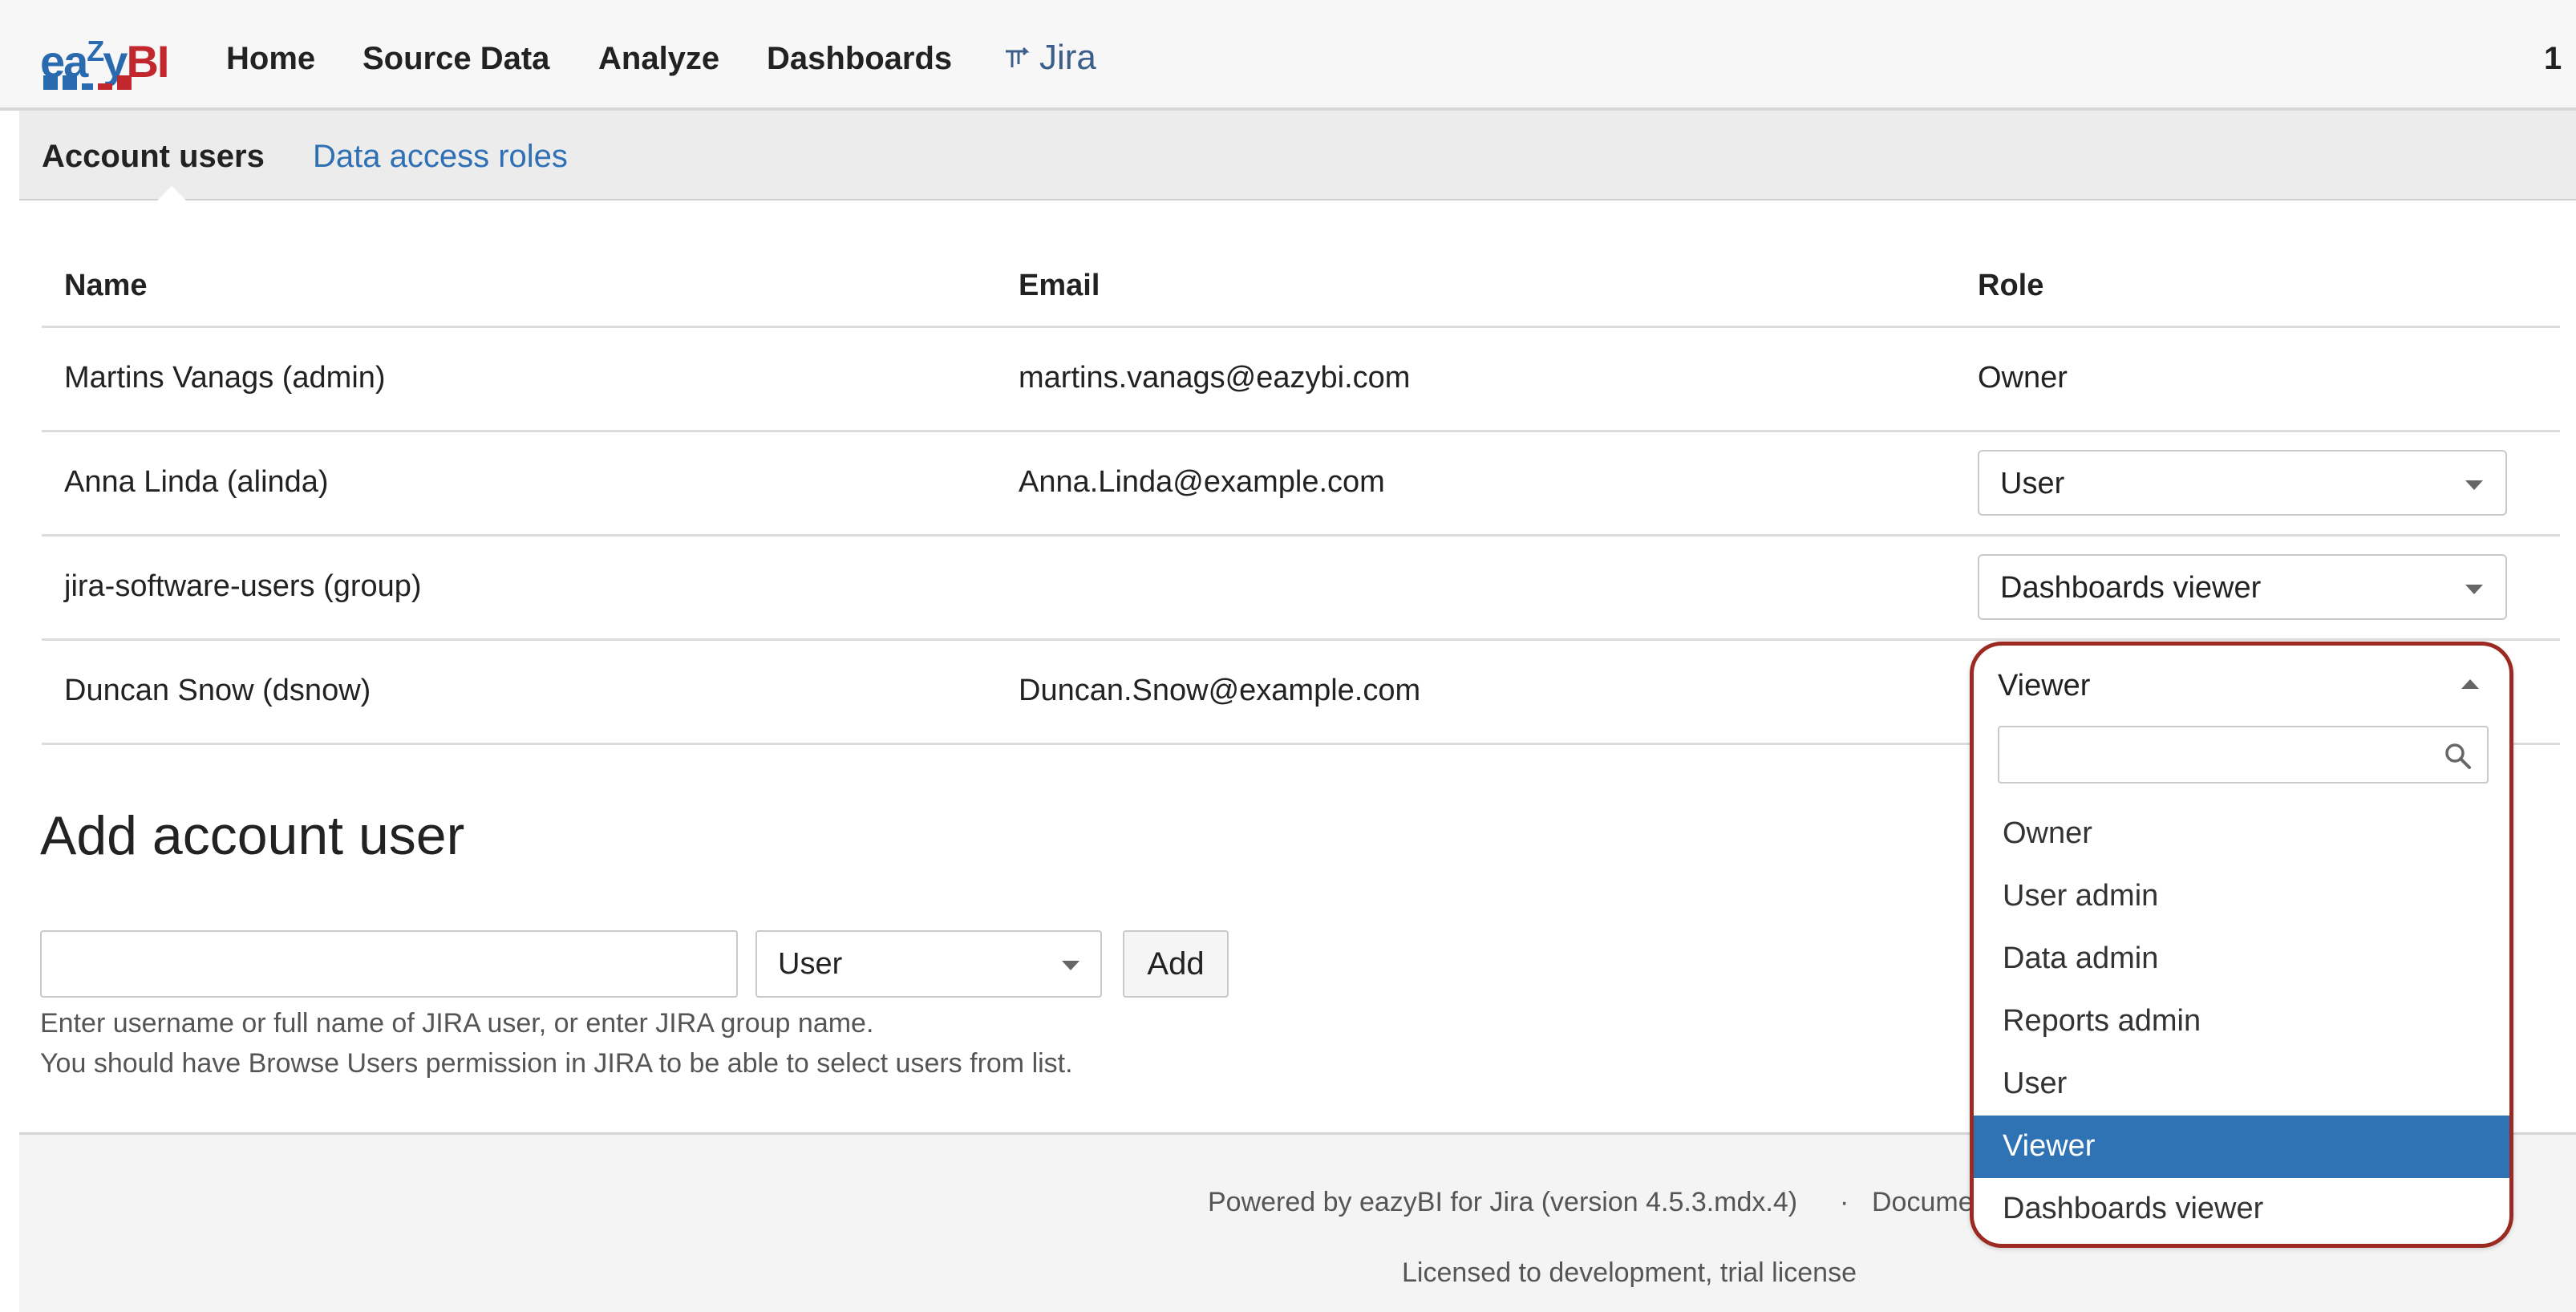 The image size is (2576, 1312). What do you see at coordinates (2241, 1085) in the screenshot?
I see `role-option-user: User` at bounding box center [2241, 1085].